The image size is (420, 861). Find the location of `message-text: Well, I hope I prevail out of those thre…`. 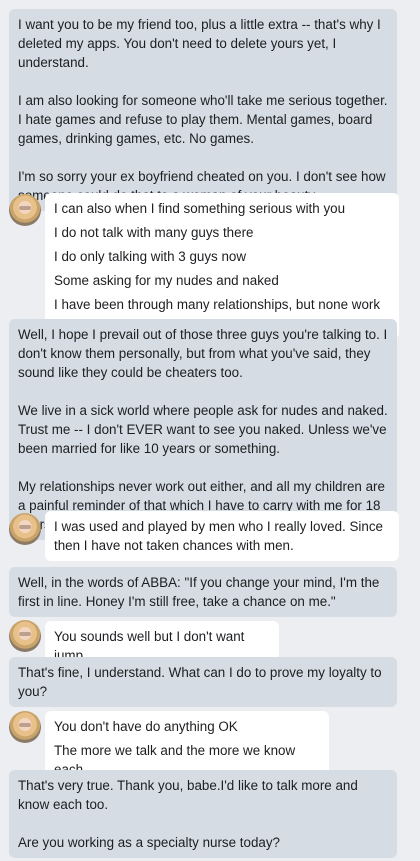

message-text: Well, I hope I prevail out of those thre… is located at coordinates (203, 353).